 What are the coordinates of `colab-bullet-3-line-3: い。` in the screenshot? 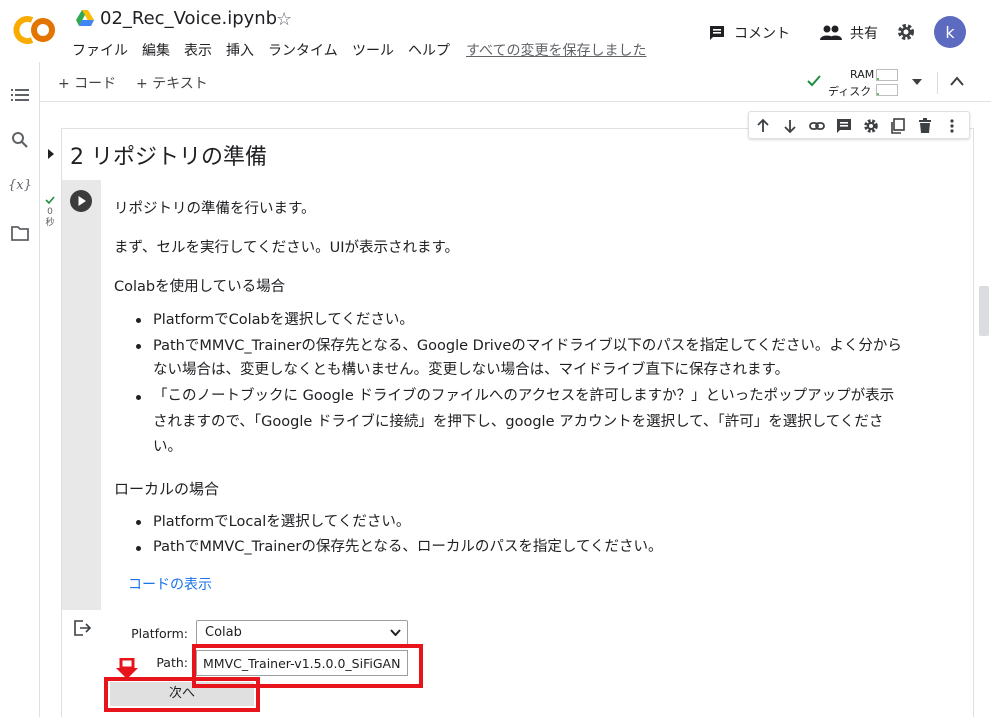 It's located at (167, 447).